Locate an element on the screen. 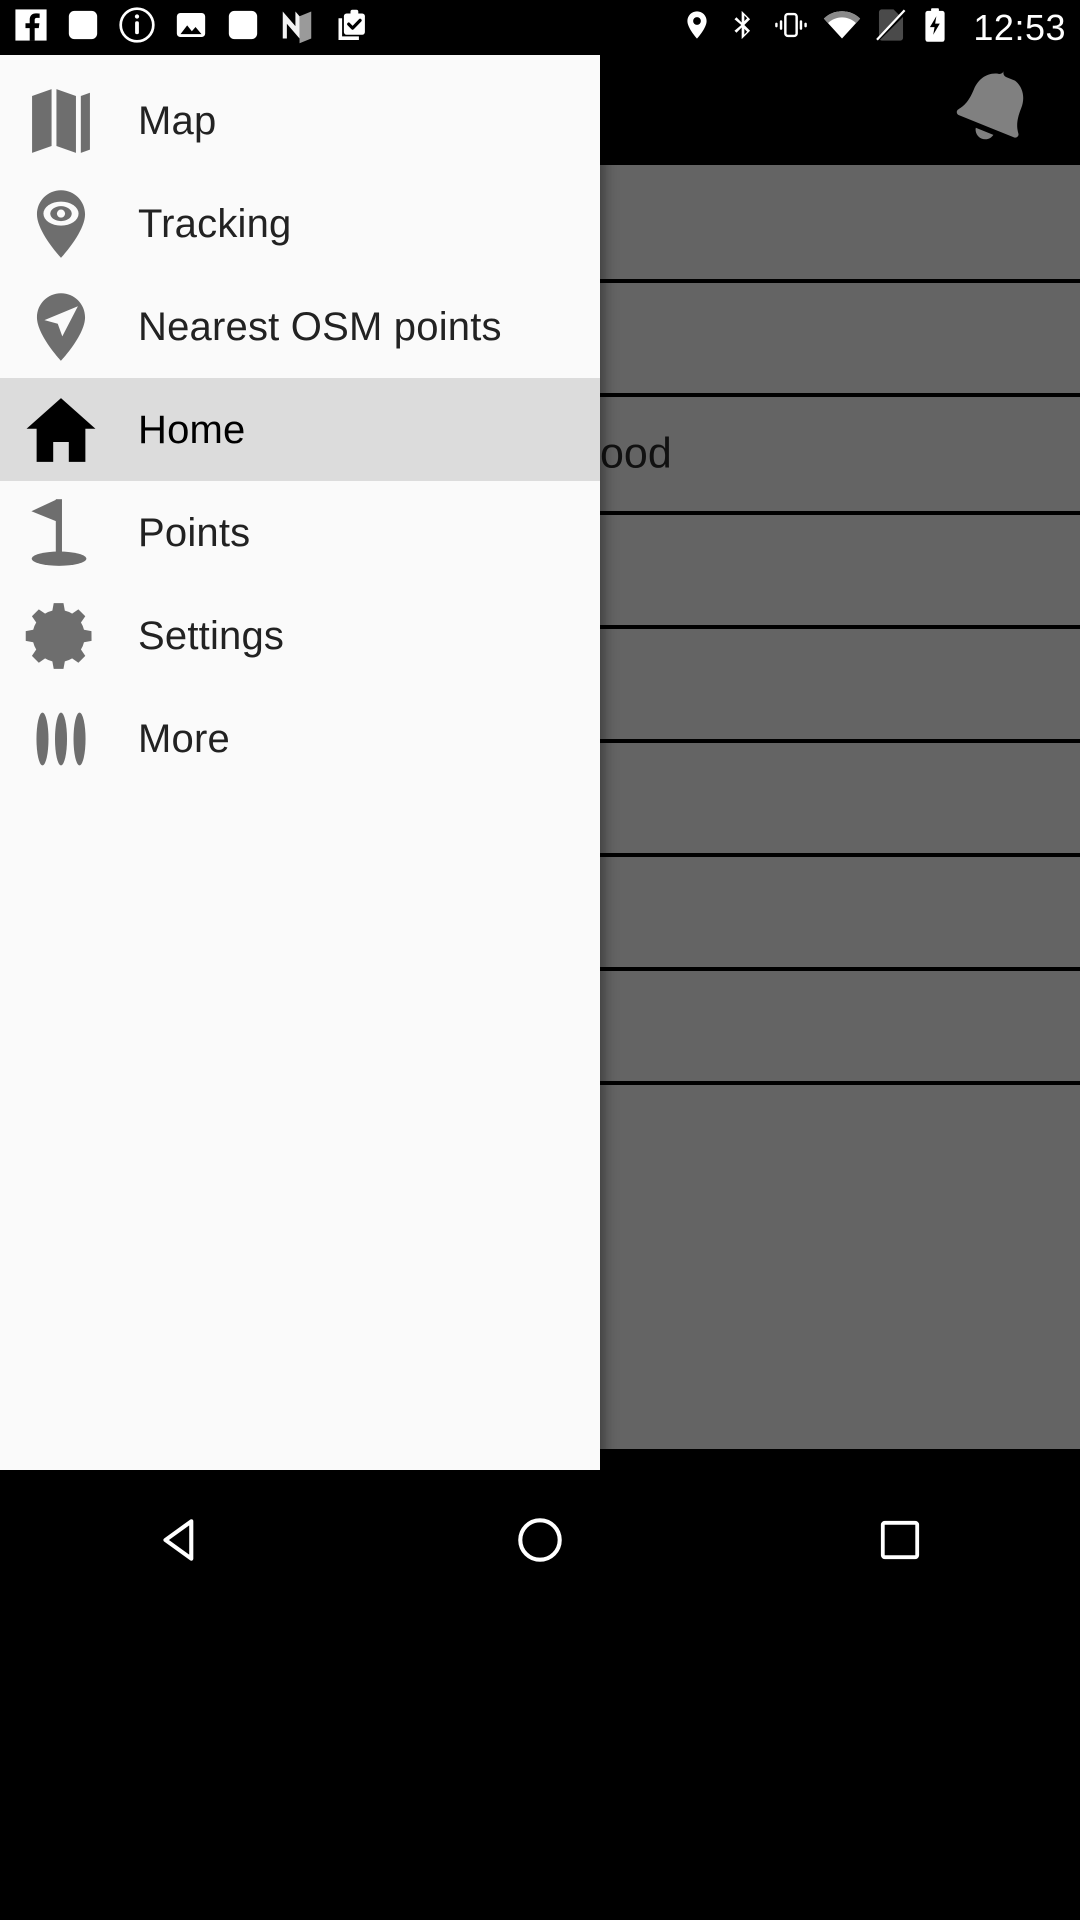 The height and width of the screenshot is (1920, 1080). drawer-item-more: More is located at coordinates (300, 738).